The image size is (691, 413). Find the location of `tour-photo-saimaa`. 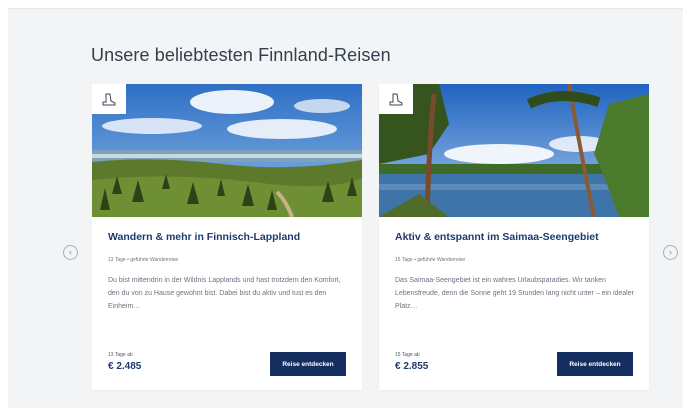

tour-photo-saimaa is located at coordinates (514, 150).